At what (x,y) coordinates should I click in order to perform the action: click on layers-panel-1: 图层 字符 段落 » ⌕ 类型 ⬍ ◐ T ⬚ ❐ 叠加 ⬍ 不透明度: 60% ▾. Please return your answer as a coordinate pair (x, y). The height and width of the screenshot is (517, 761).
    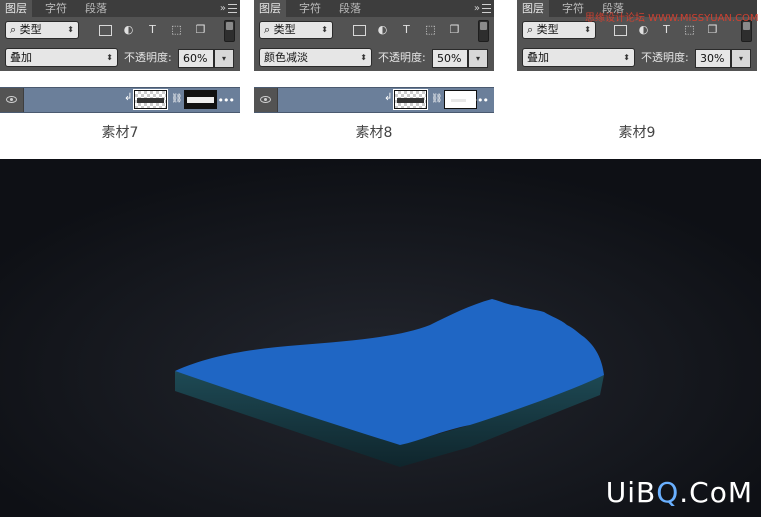
    Looking at the image, I should click on (120, 35).